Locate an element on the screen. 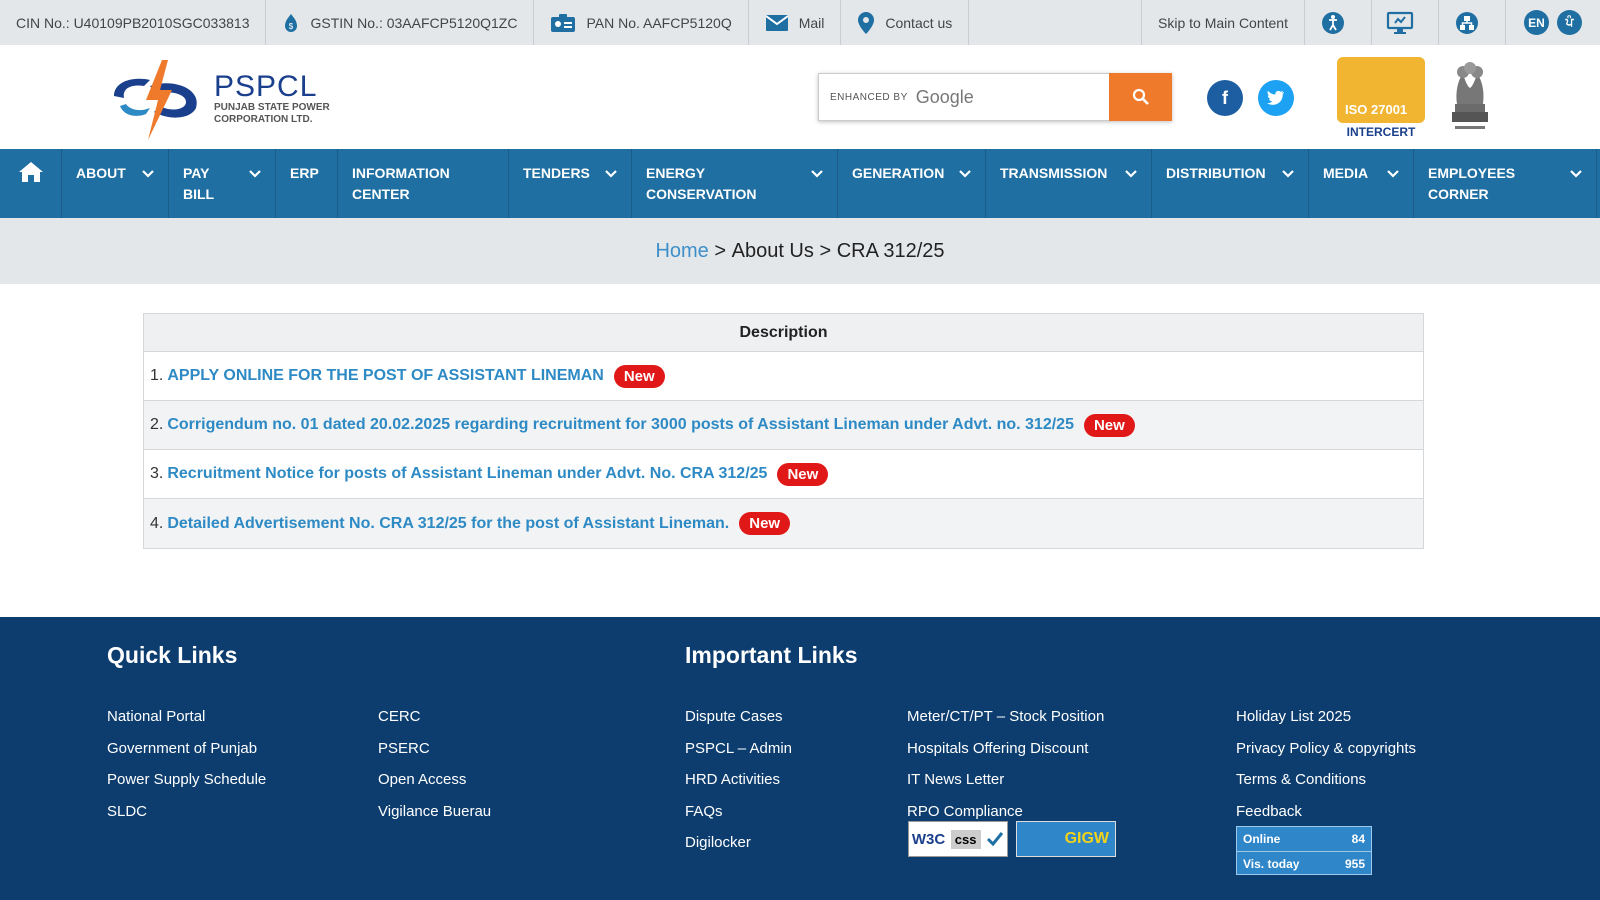 This screenshot has width=1600, height=900. nav-item: ERP is located at coordinates (307, 183).